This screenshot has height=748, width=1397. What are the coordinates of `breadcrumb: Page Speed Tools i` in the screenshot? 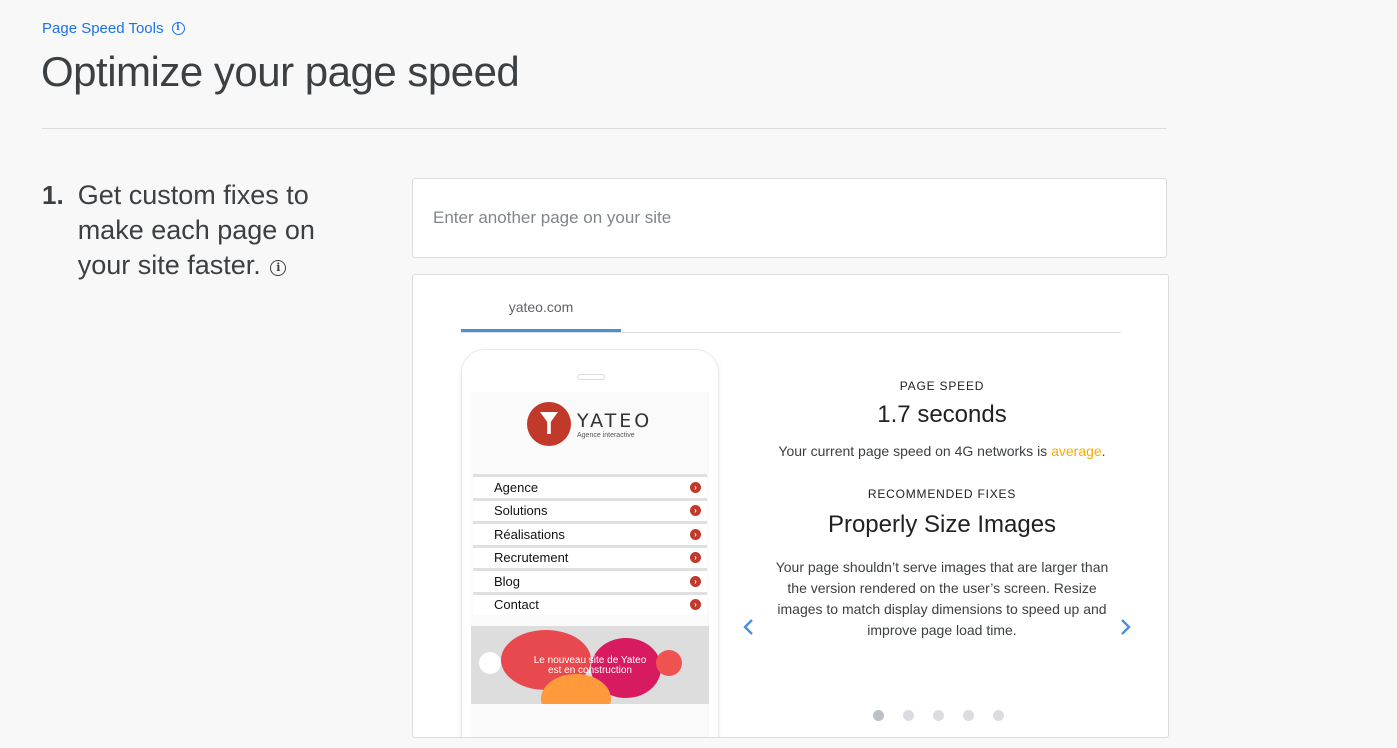 It's located at (113, 28).